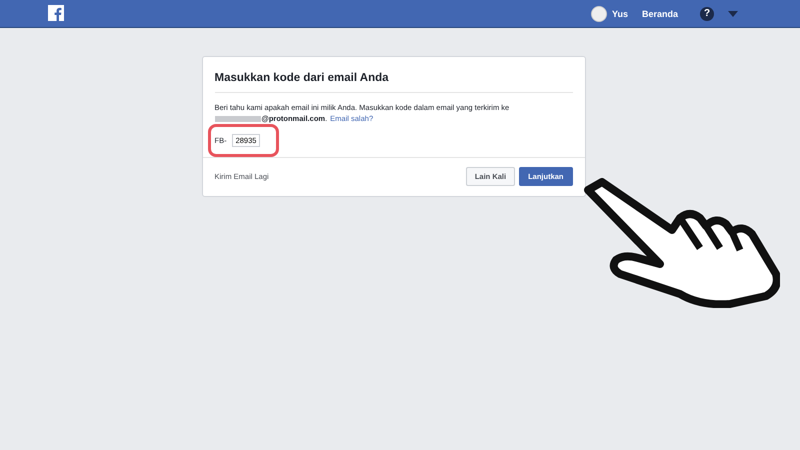 Image resolution: width=800 pixels, height=450 pixels. I want to click on avatar-icon, so click(598, 14).